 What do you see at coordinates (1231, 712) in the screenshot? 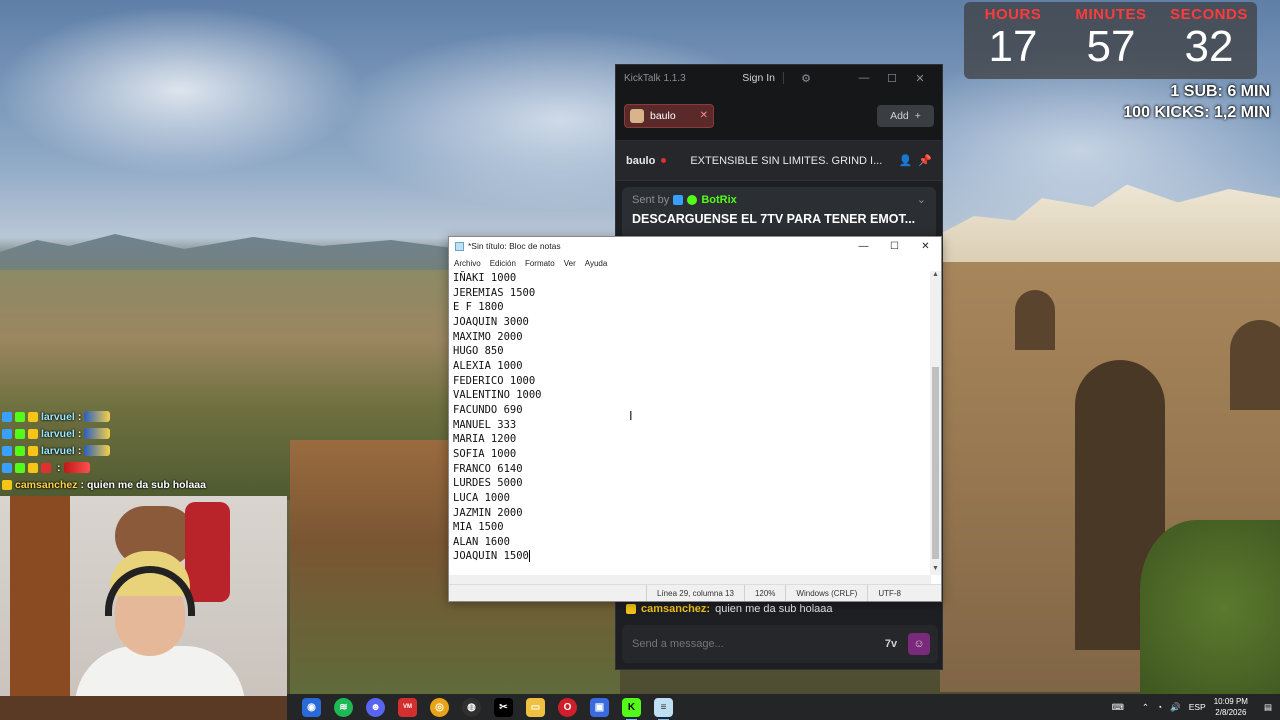
I see `clock-date: 2/8/2026` at bounding box center [1231, 712].